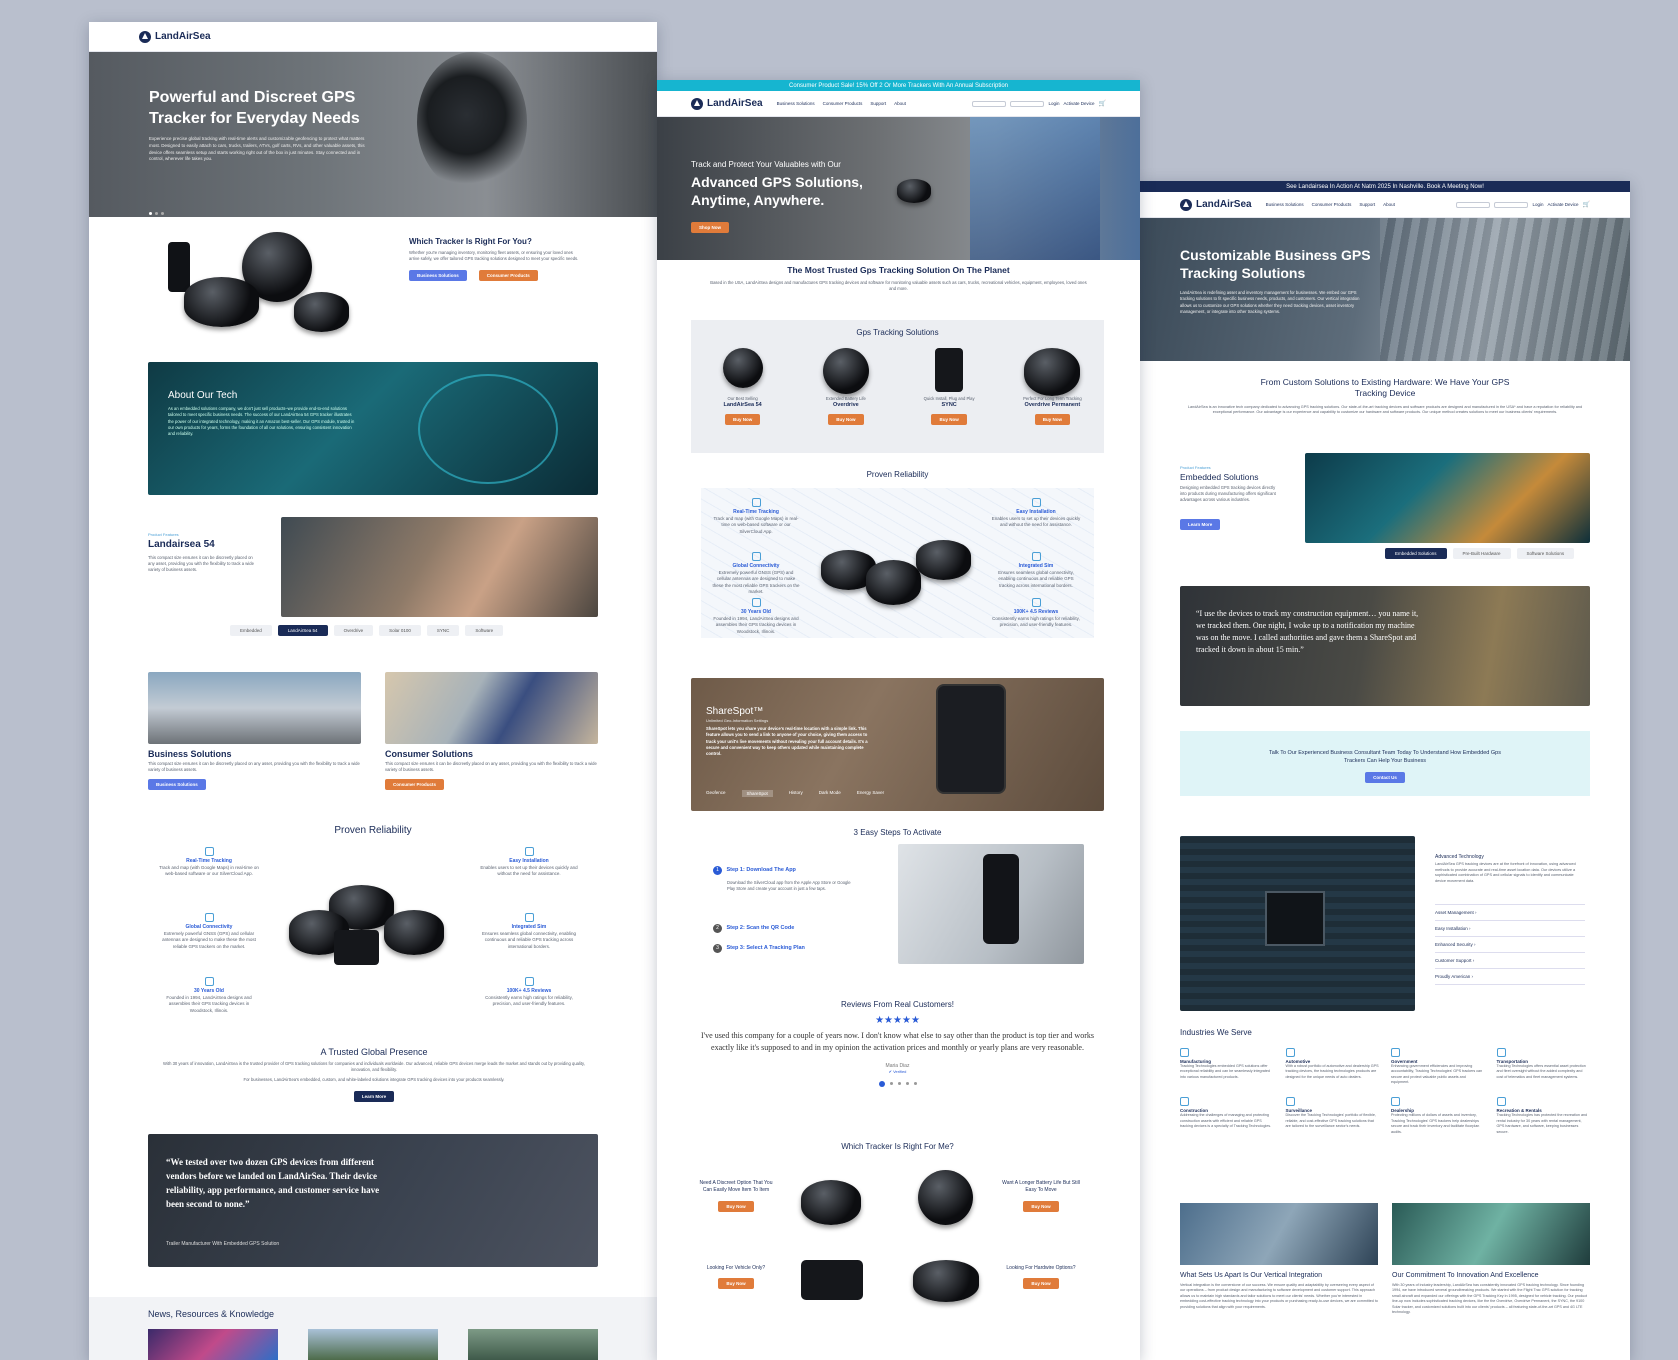 The height and width of the screenshot is (1360, 1678). Describe the element at coordinates (716, 793) in the screenshot. I see `sharespot-tab-geofence: Geofence` at that location.